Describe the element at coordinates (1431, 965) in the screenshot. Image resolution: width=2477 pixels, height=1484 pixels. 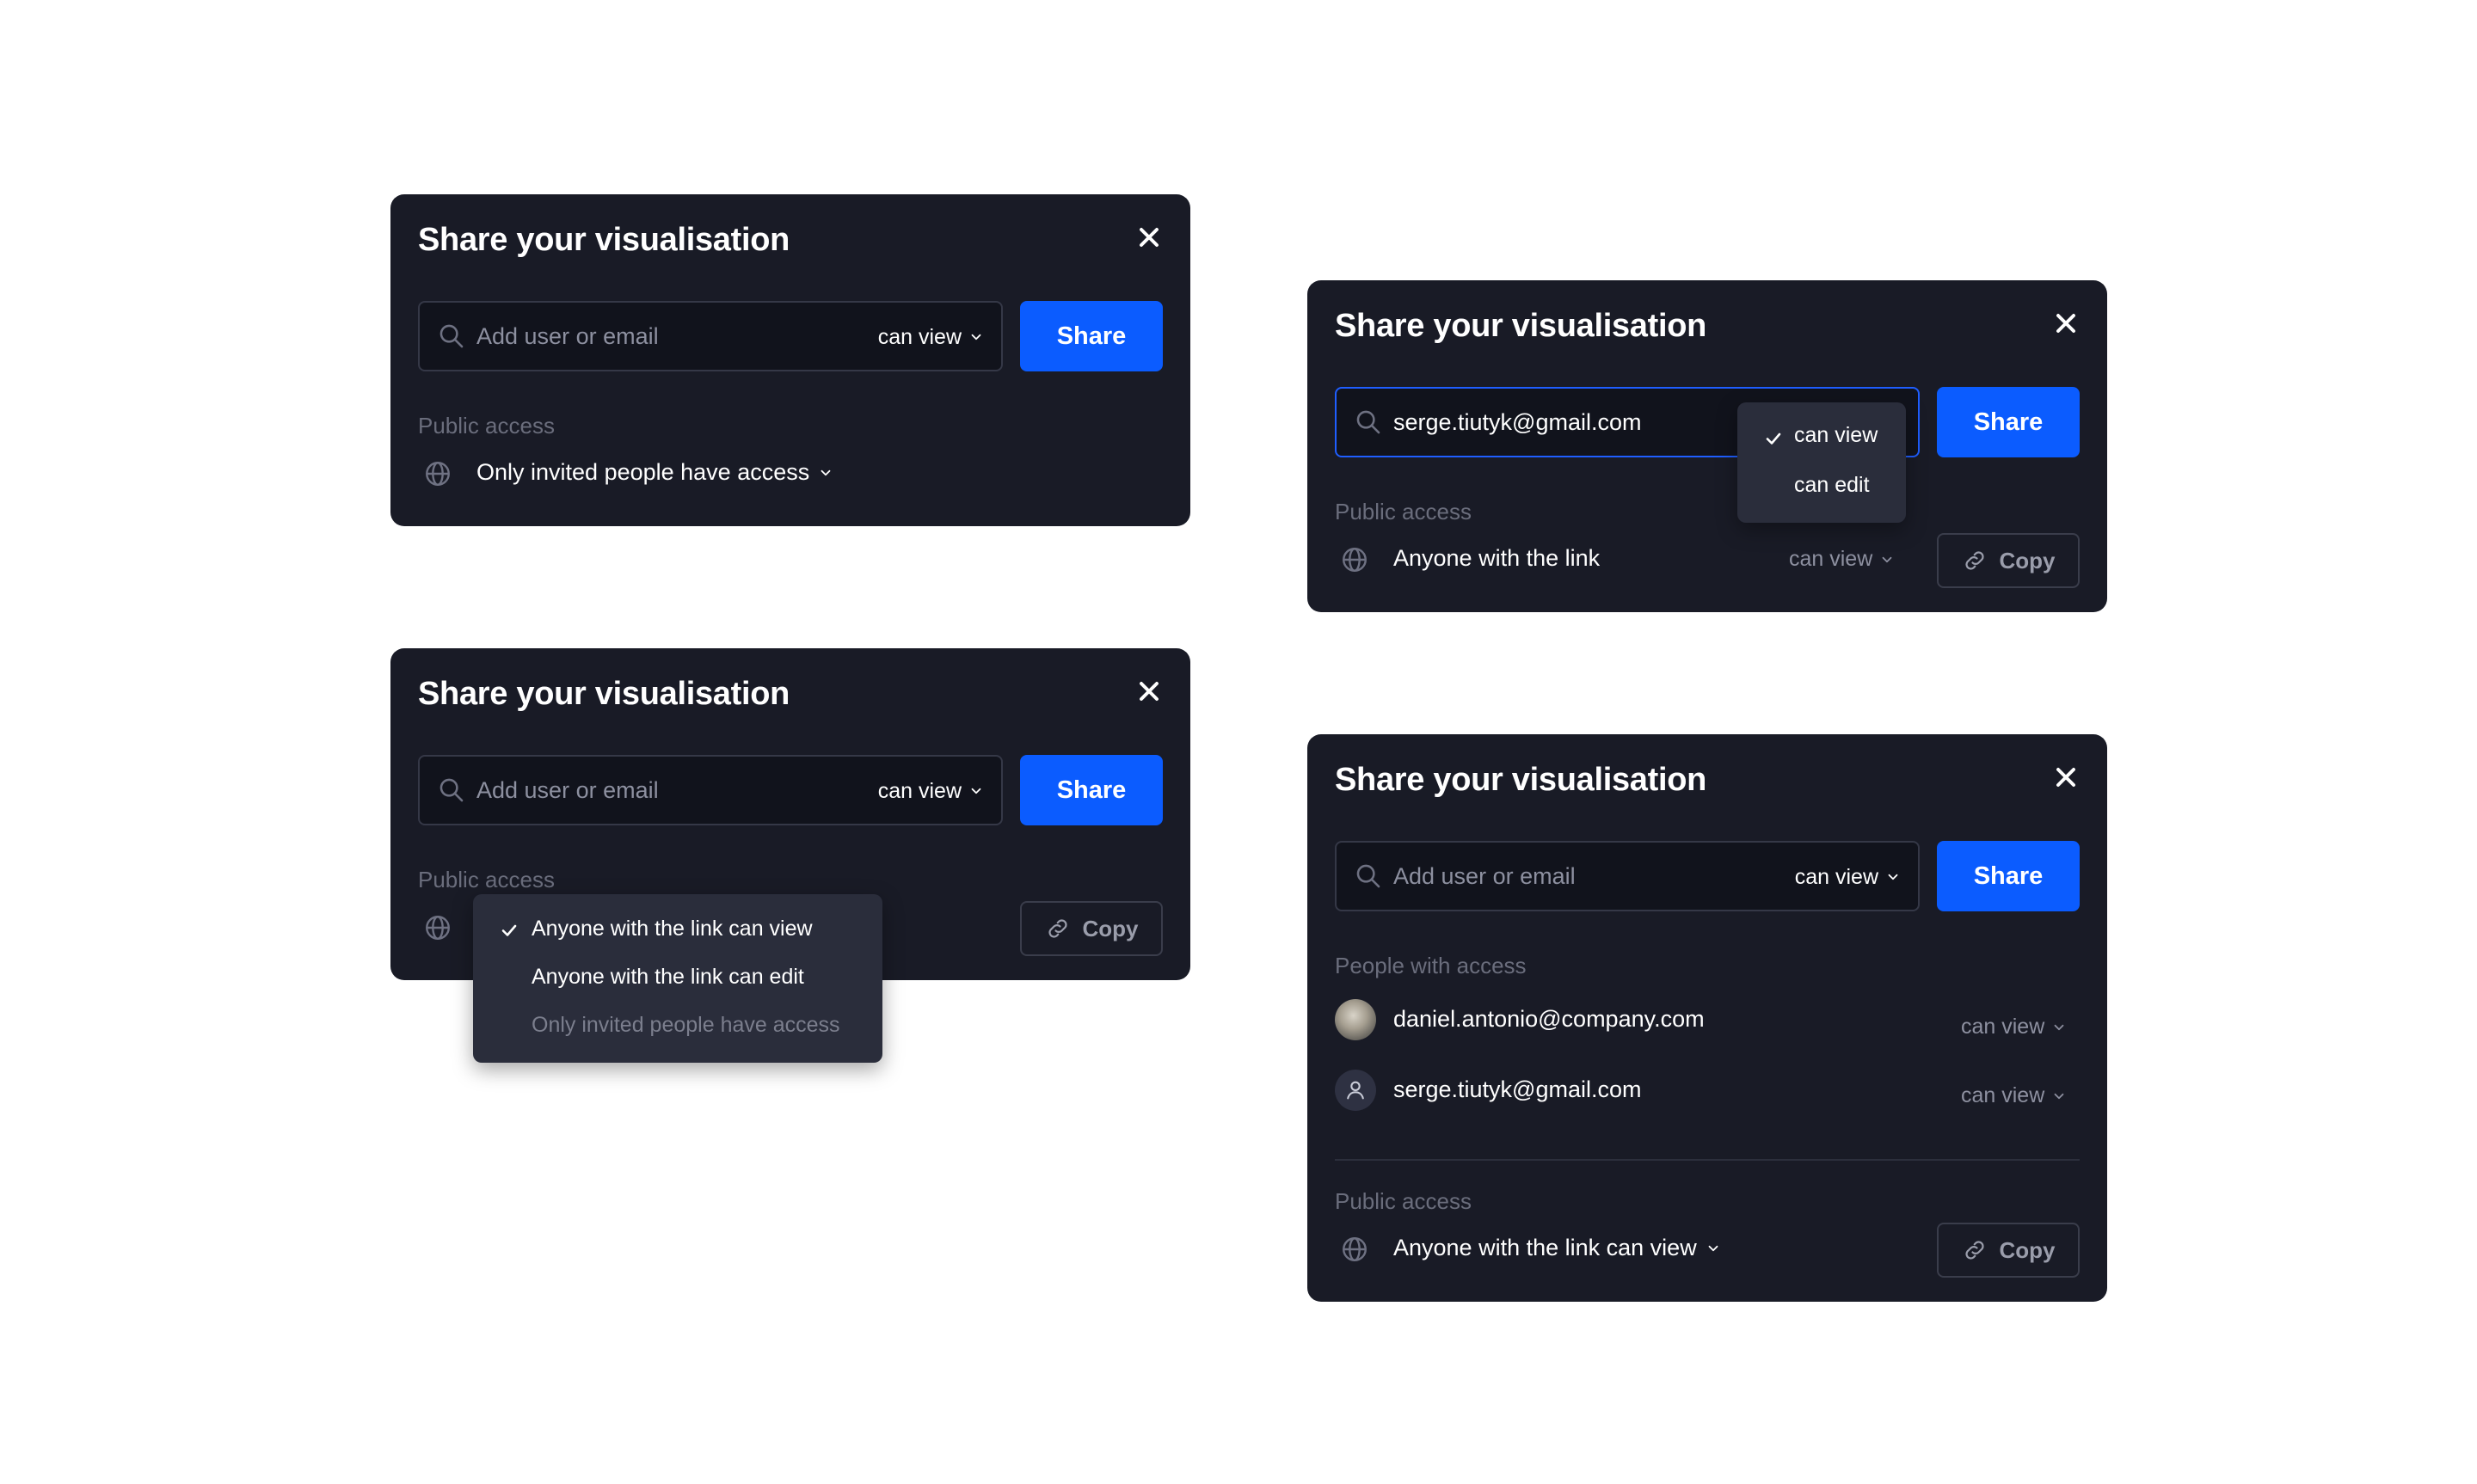
I see `people-with-access-label: People with access` at that location.